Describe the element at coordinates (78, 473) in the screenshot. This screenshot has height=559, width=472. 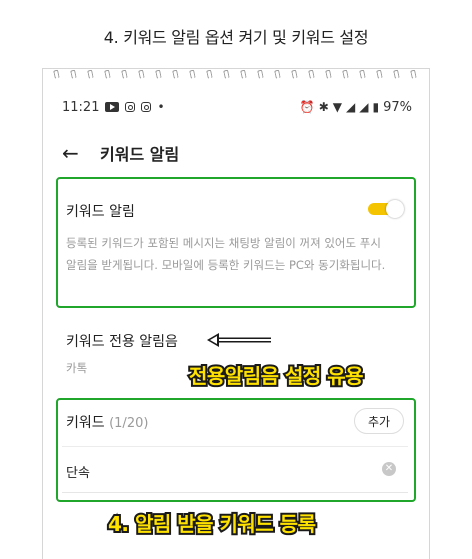
I see `keyword-item: 단속` at that location.